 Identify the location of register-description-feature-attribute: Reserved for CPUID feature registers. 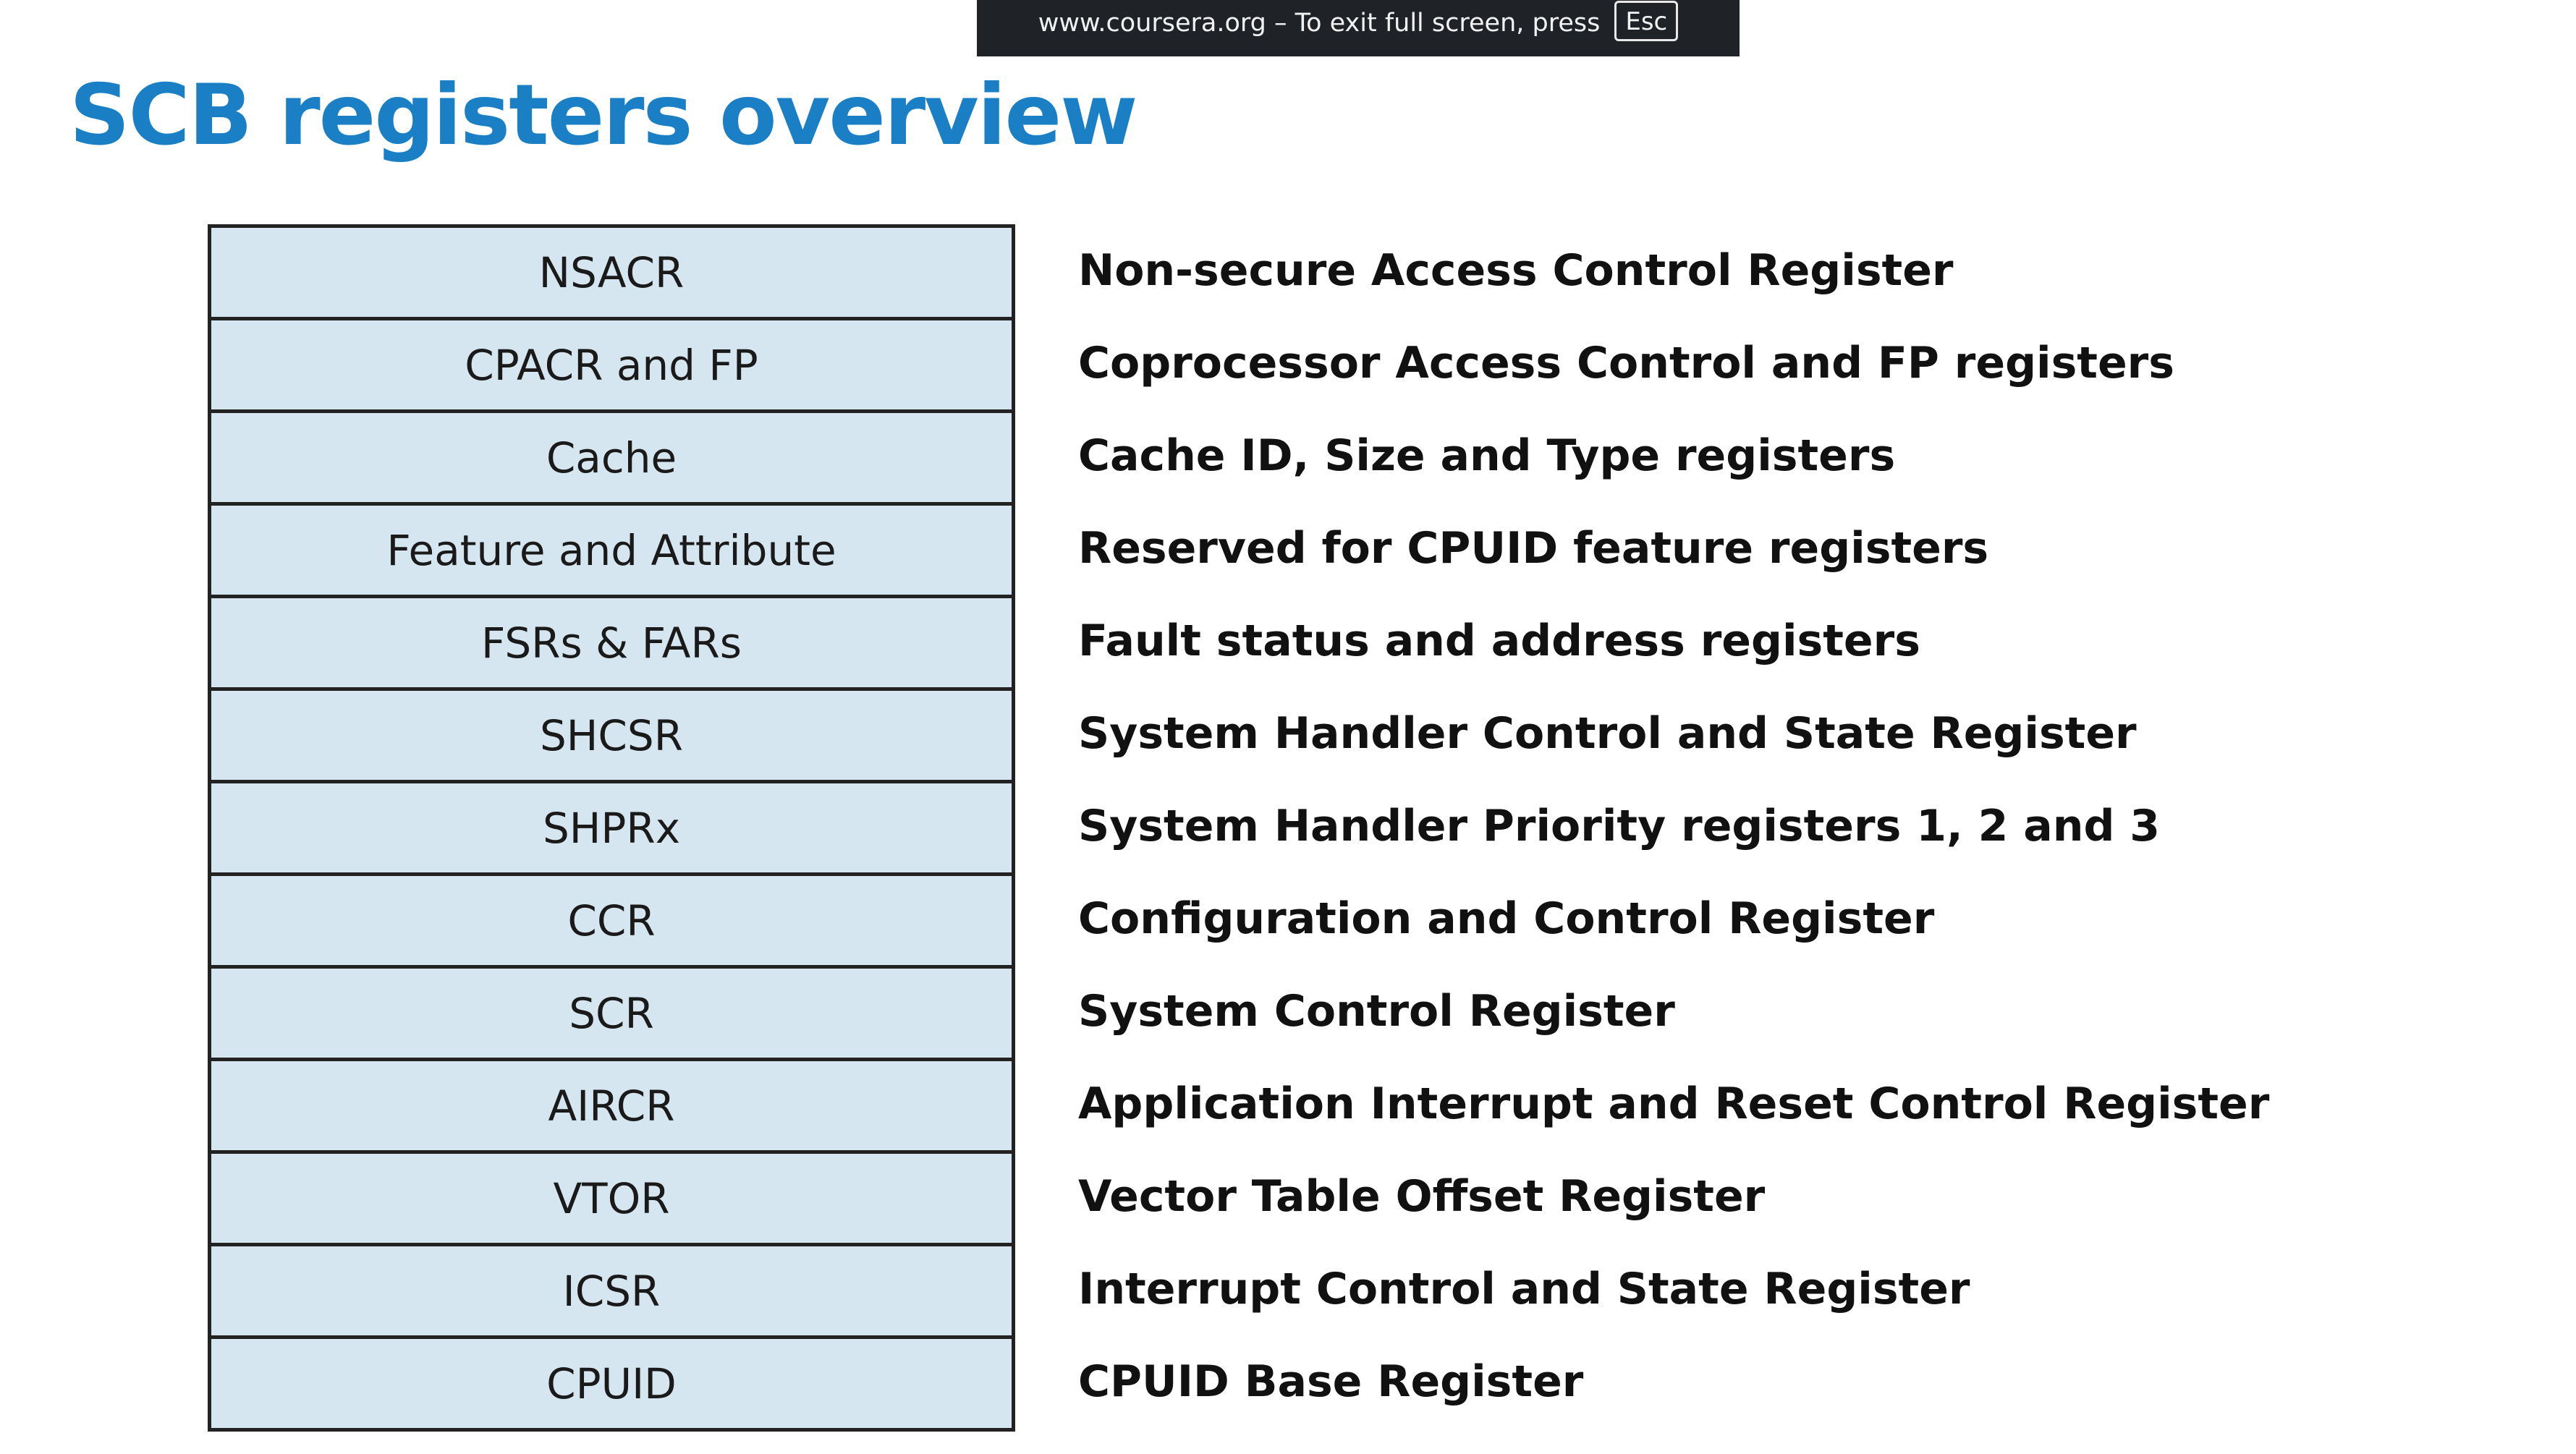
(1534, 548).